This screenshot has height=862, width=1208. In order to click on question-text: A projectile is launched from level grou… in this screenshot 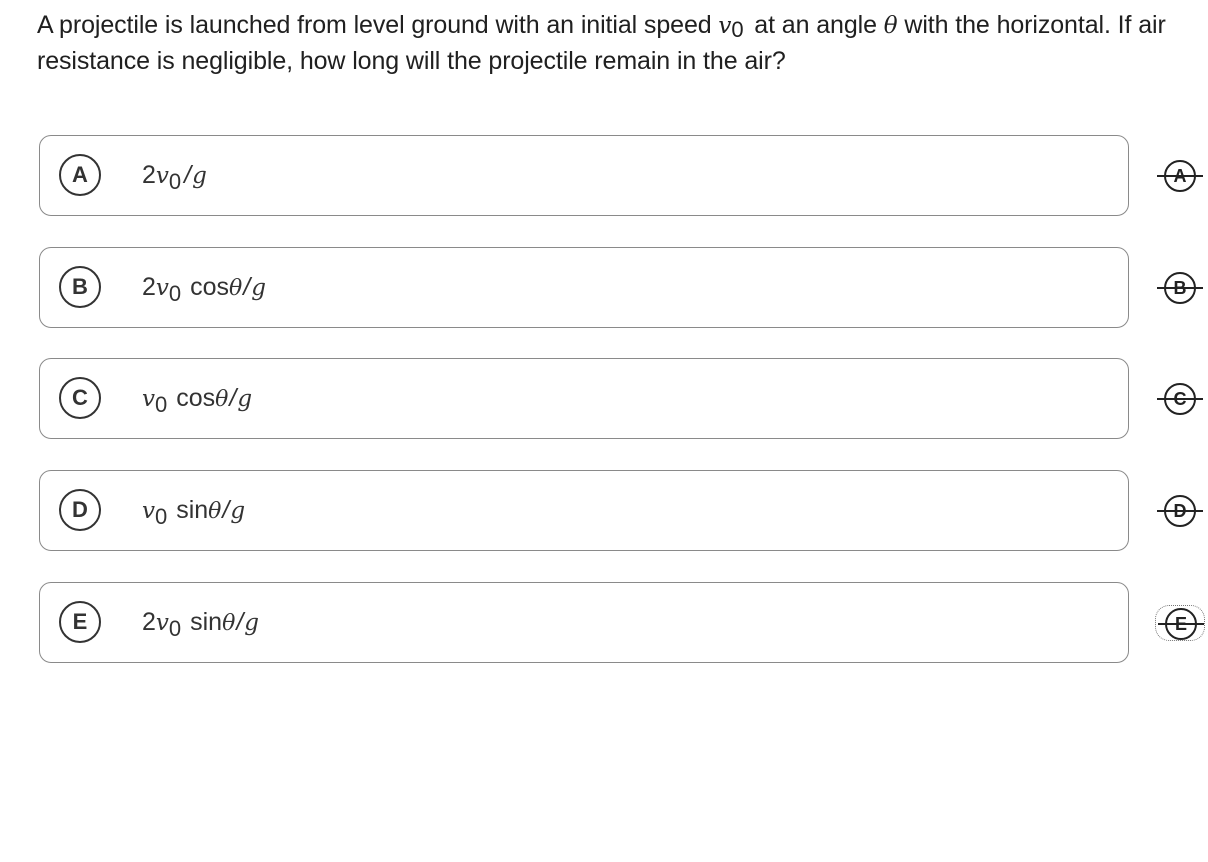, I will do `click(617, 43)`.